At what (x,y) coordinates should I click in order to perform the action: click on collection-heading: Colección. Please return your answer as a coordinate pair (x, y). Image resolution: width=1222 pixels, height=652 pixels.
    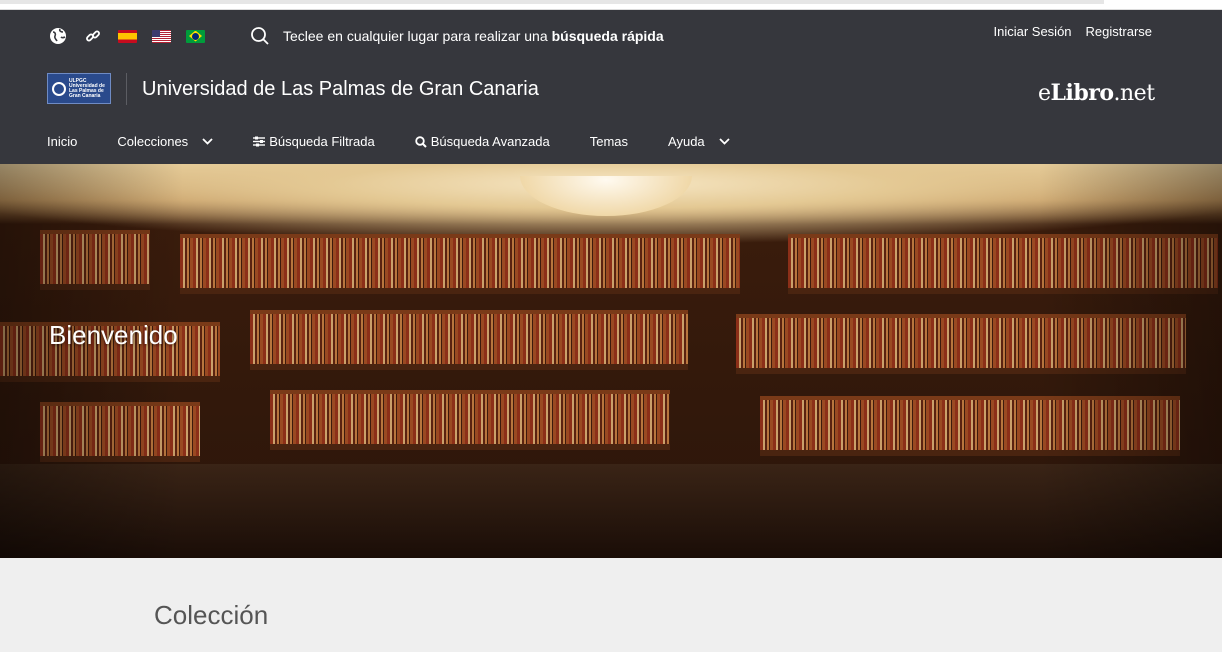
    Looking at the image, I should click on (211, 615).